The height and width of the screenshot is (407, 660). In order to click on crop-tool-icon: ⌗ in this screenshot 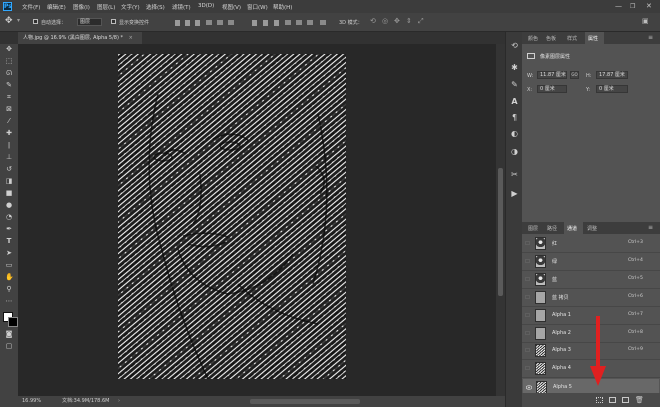, I will do `click(9, 97)`.